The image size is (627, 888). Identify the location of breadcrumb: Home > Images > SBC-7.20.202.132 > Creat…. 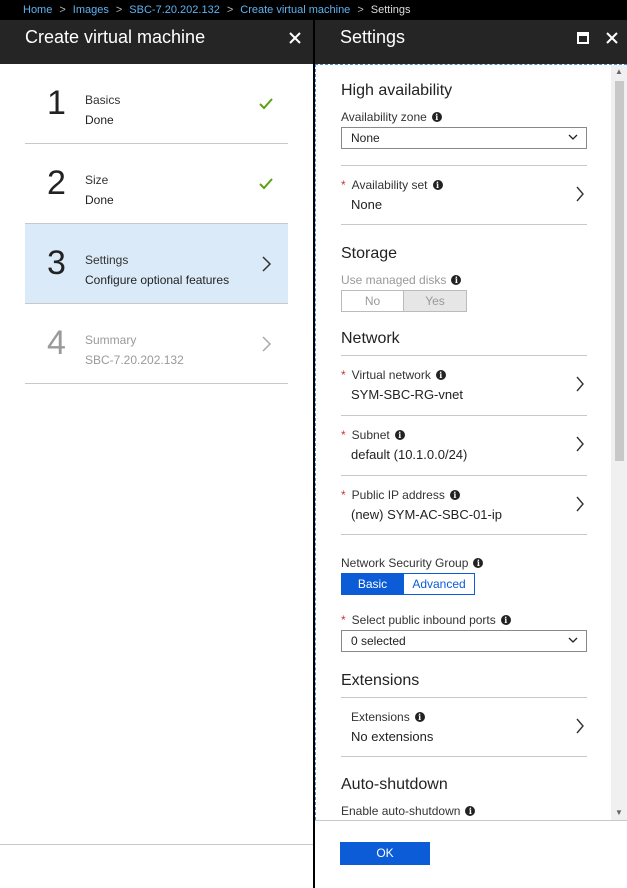
(313, 10).